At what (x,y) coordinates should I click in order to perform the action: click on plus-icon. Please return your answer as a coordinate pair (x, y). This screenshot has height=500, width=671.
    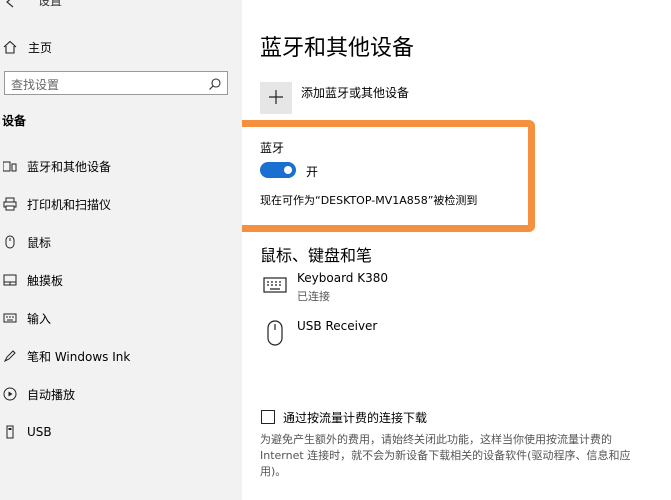
    Looking at the image, I should click on (276, 98).